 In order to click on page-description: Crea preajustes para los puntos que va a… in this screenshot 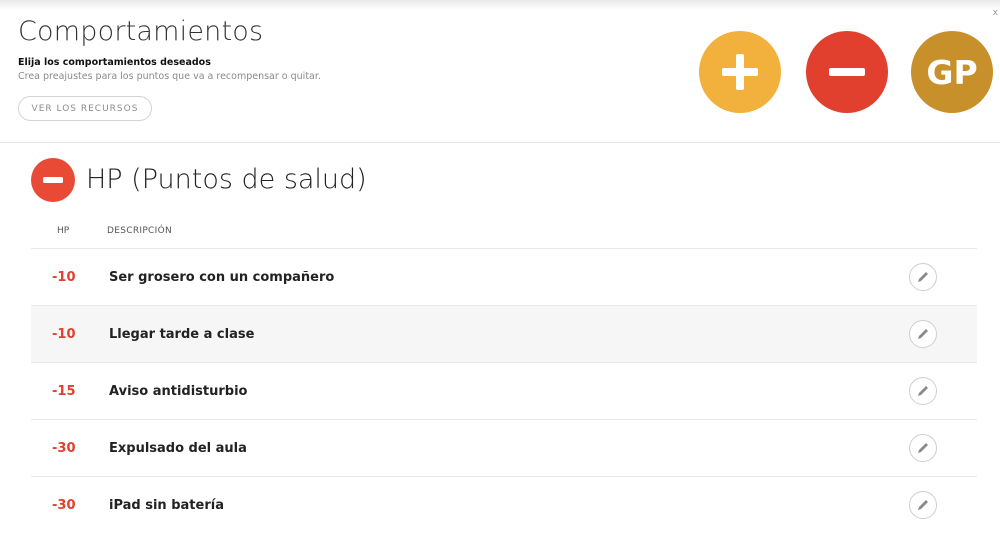, I will do `click(169, 76)`.